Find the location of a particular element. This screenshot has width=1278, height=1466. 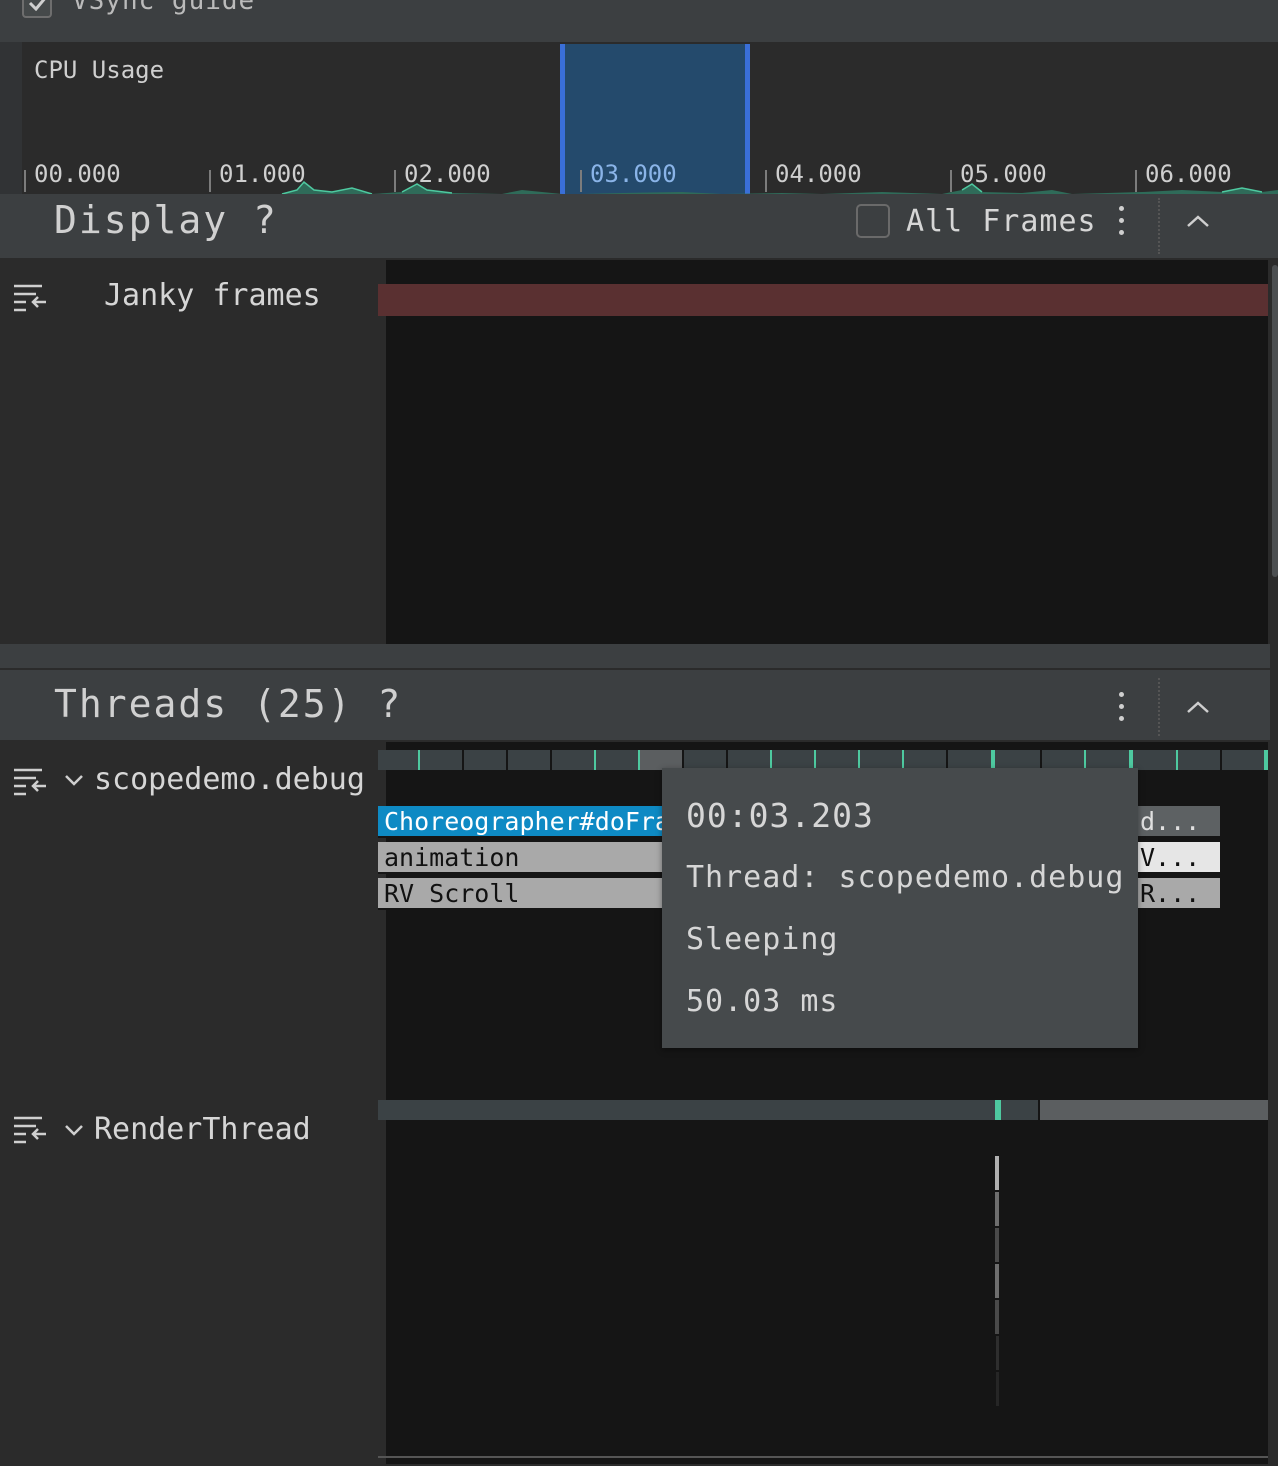

display-section-header: Display ? All Frames is located at coordinates (639, 227).